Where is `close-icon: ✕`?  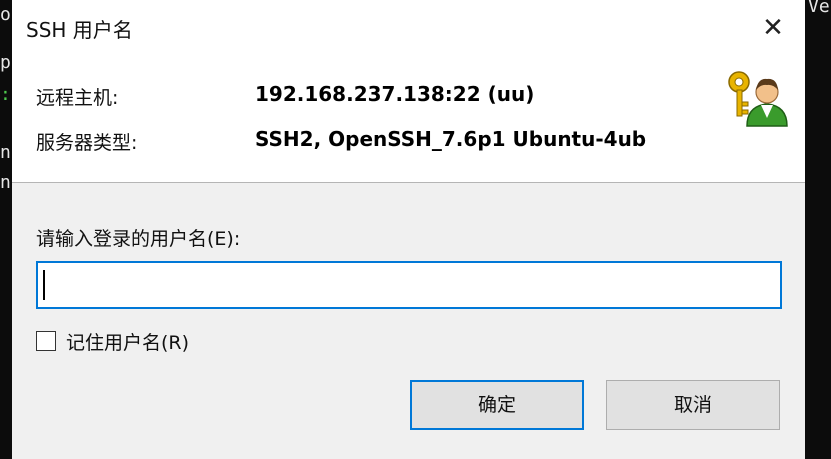
close-icon: ✕ is located at coordinates (773, 28).